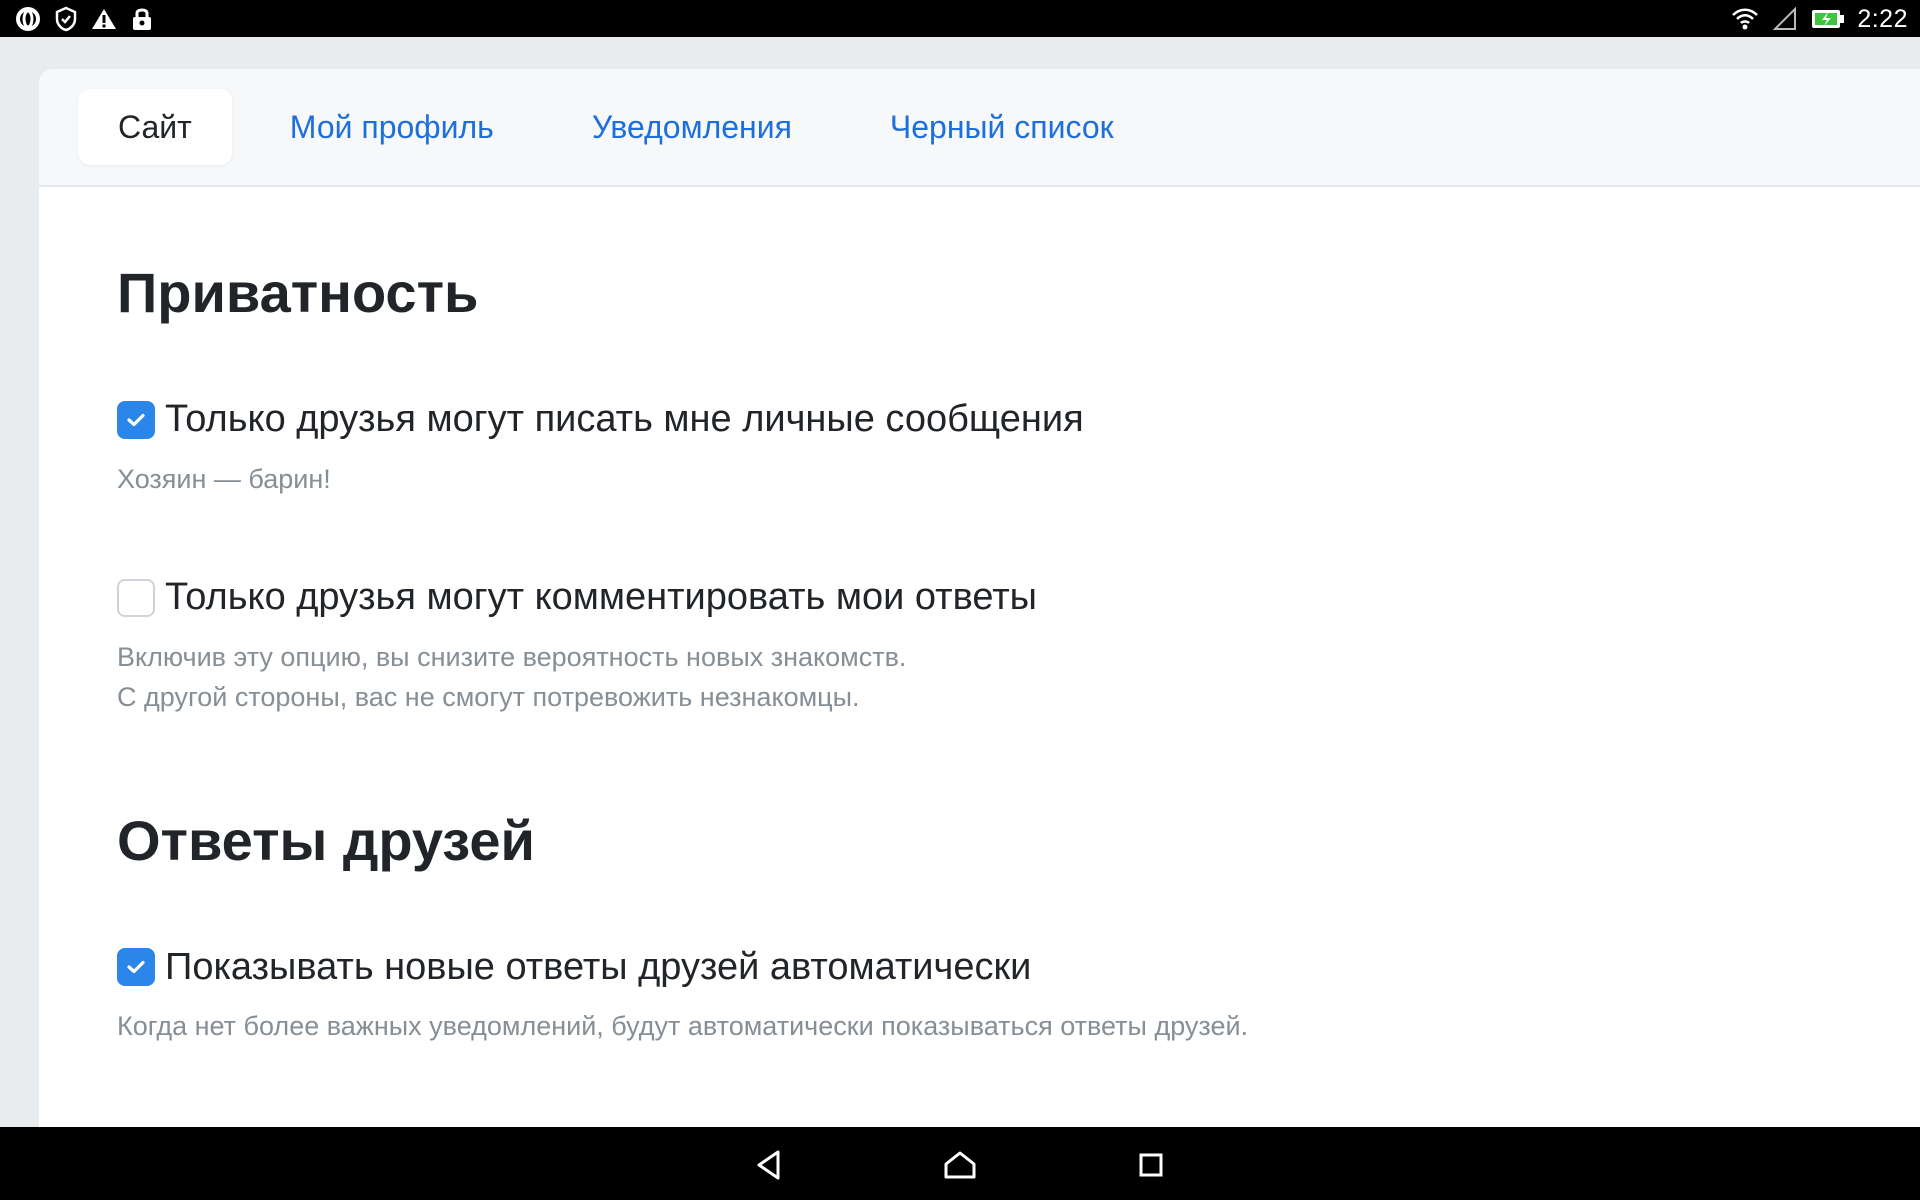 Image resolution: width=1920 pixels, height=1200 pixels. What do you see at coordinates (1745, 19) in the screenshot?
I see `wifi-icon` at bounding box center [1745, 19].